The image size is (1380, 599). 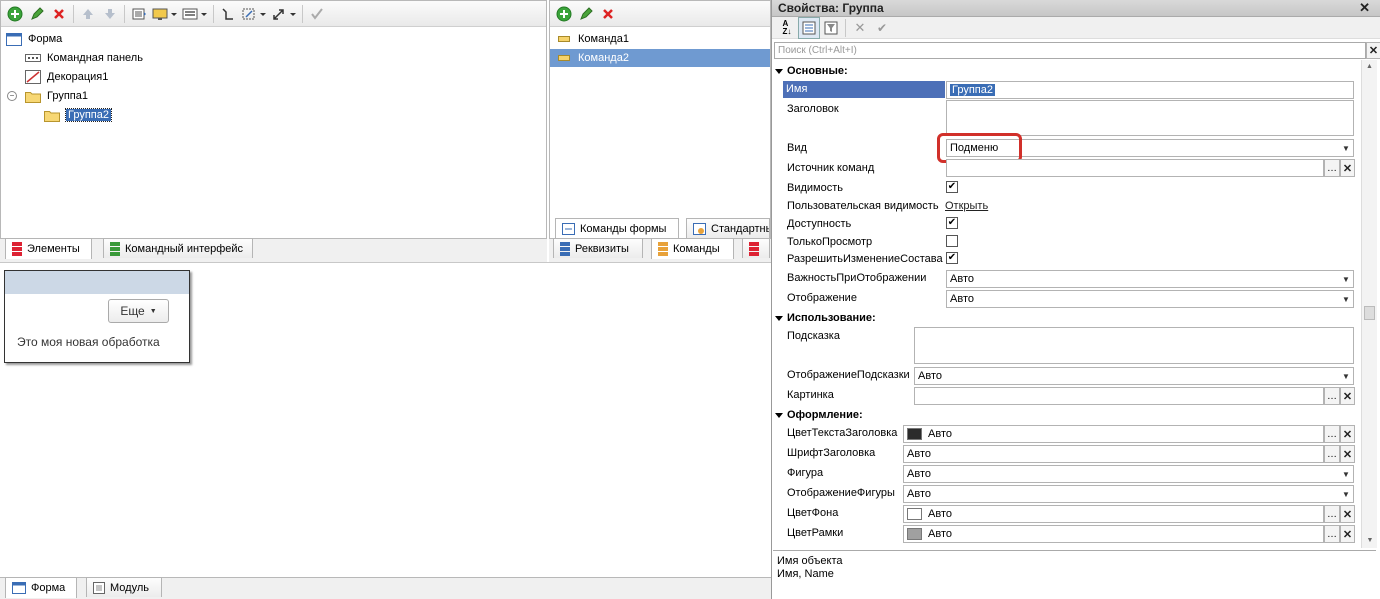 What do you see at coordinates (805, 574) in the screenshot?
I see `description-text: Имя, Name` at bounding box center [805, 574].